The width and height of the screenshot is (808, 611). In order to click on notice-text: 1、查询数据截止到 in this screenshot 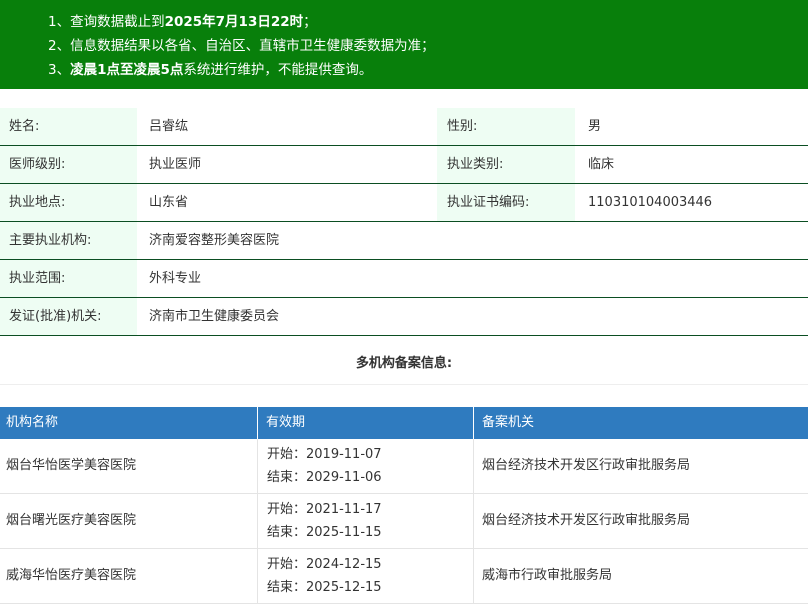, I will do `click(106, 22)`.